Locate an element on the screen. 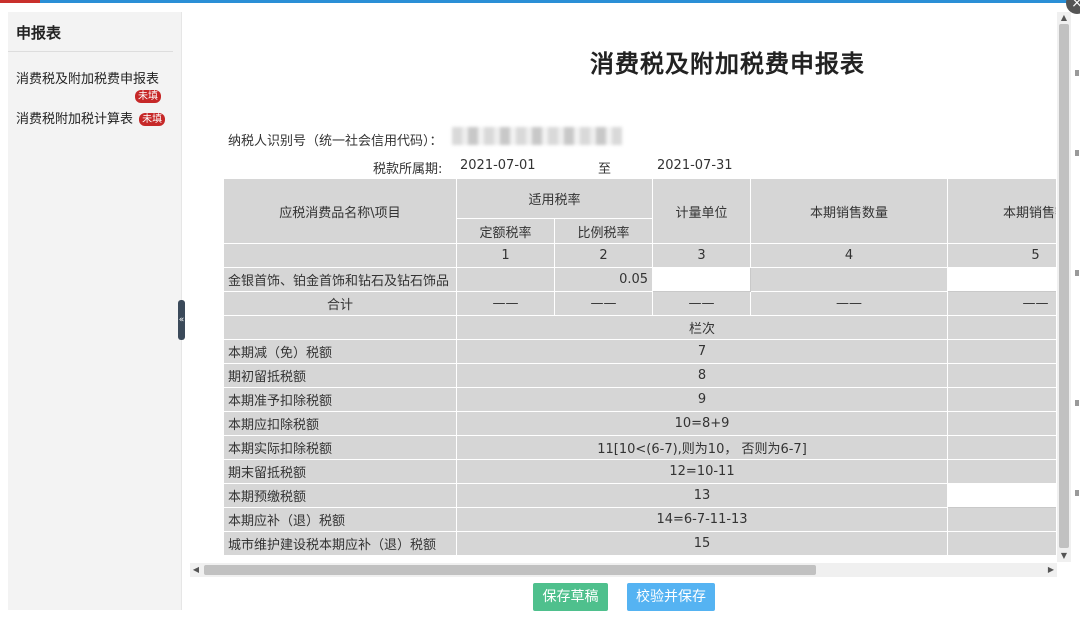 The width and height of the screenshot is (1080, 620). table-row: 本期应补（退）税额 14=6-7-11-13 is located at coordinates (639, 519).